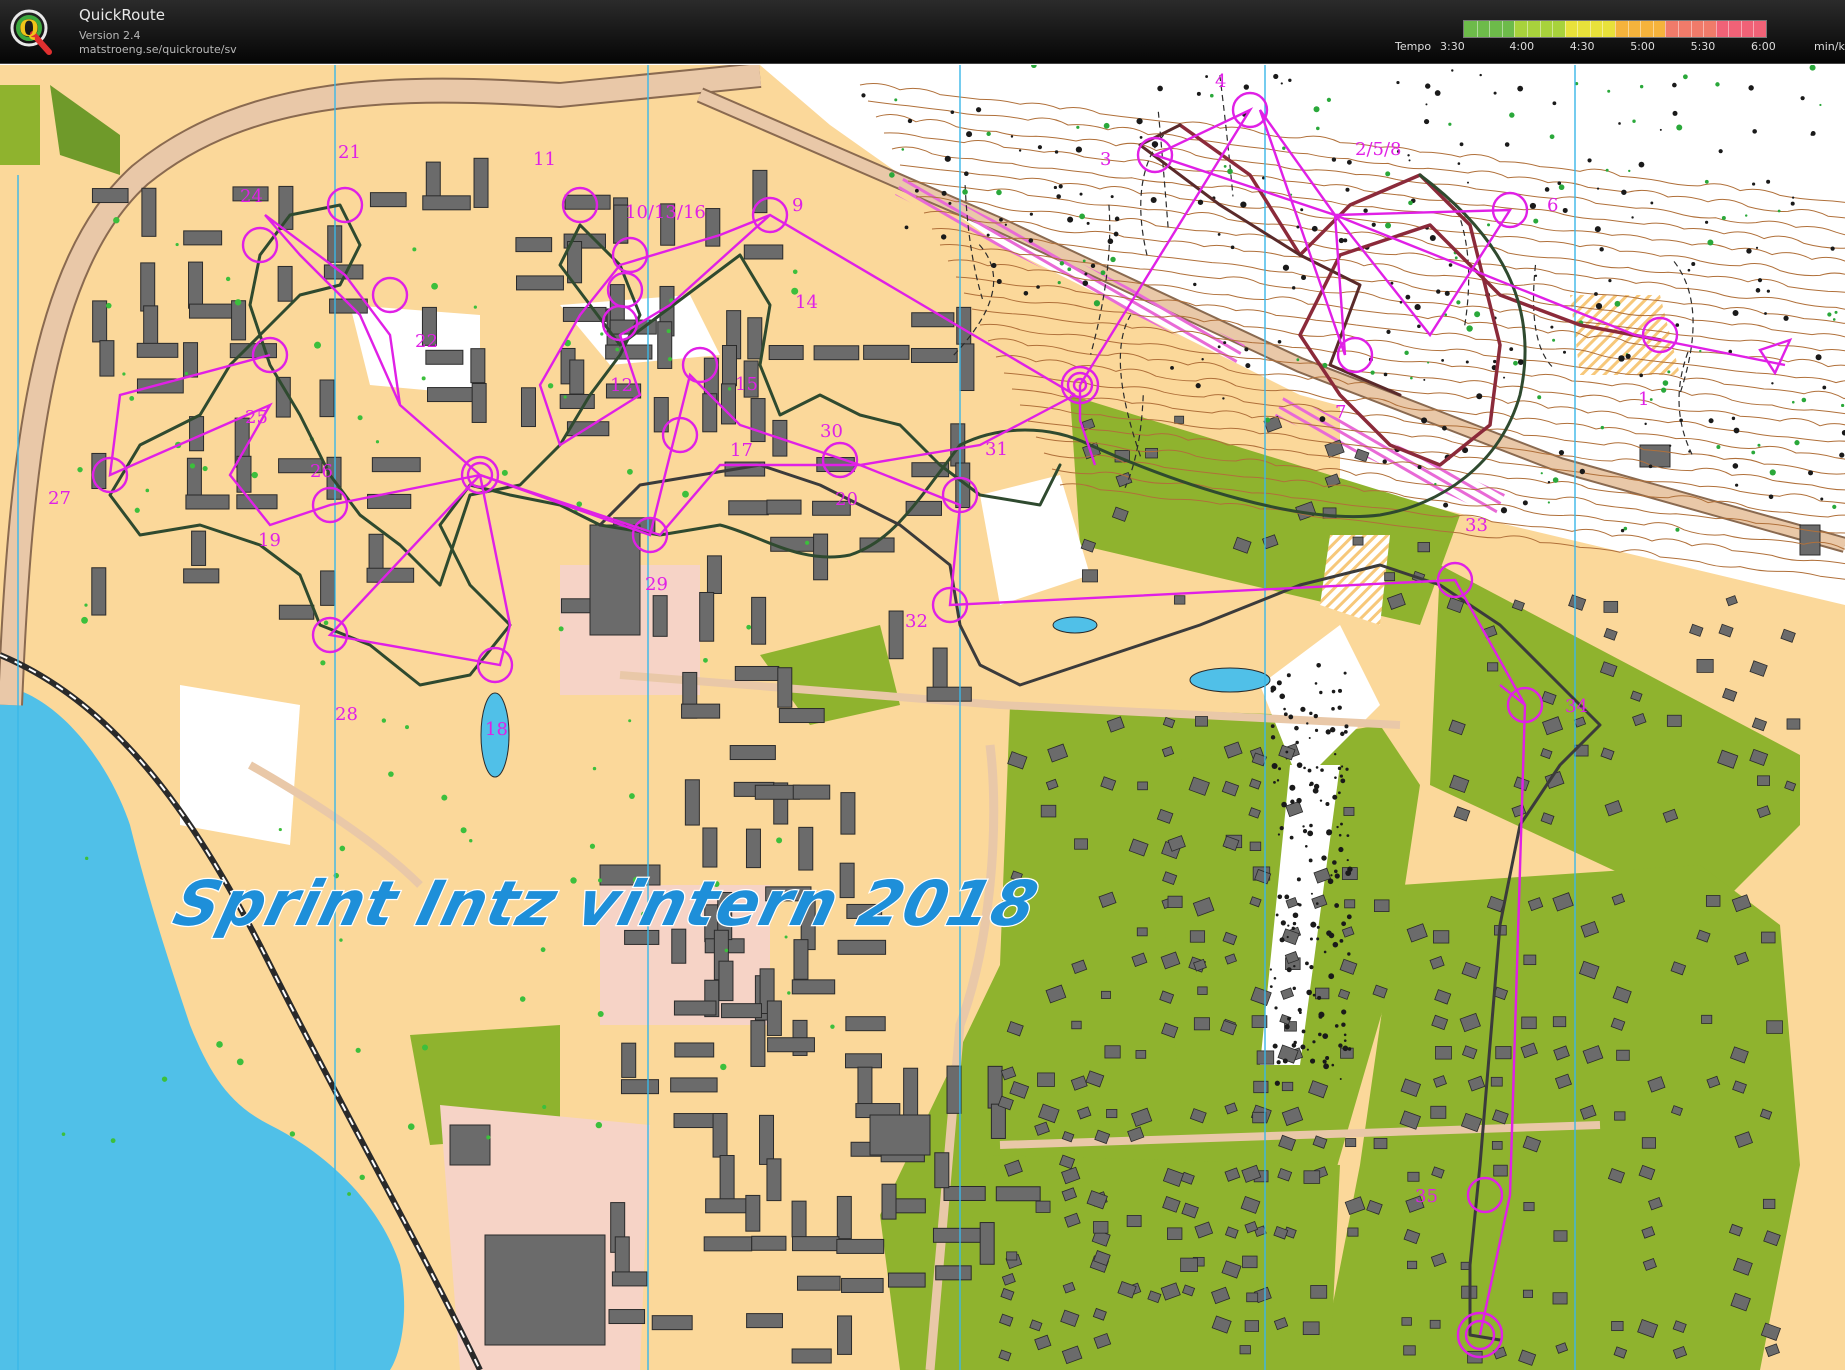 The height and width of the screenshot is (1370, 1845). Describe the element at coordinates (20, 125) in the screenshot. I see `green-area` at that location.